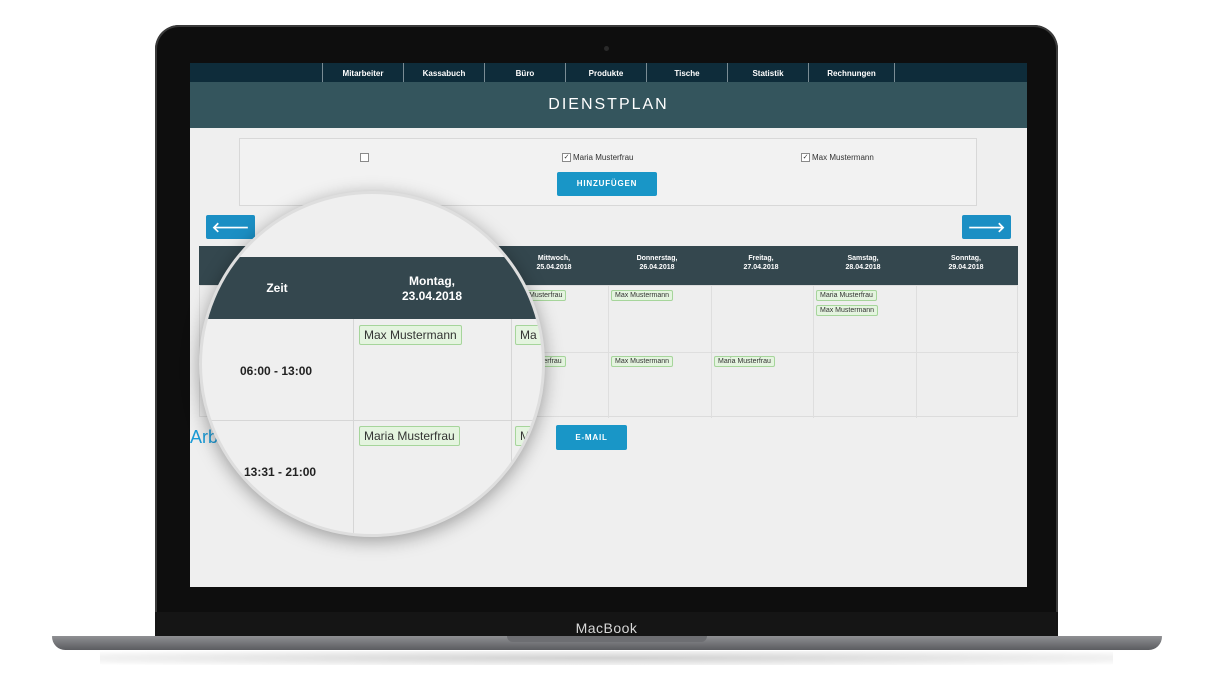  Describe the element at coordinates (276, 371) in the screenshot. I see `shift-time: 06:00 - 13:00` at that location.